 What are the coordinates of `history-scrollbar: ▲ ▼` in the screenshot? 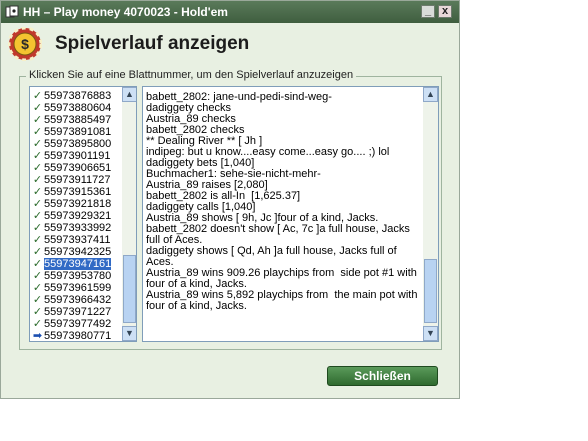 It's located at (430, 214).